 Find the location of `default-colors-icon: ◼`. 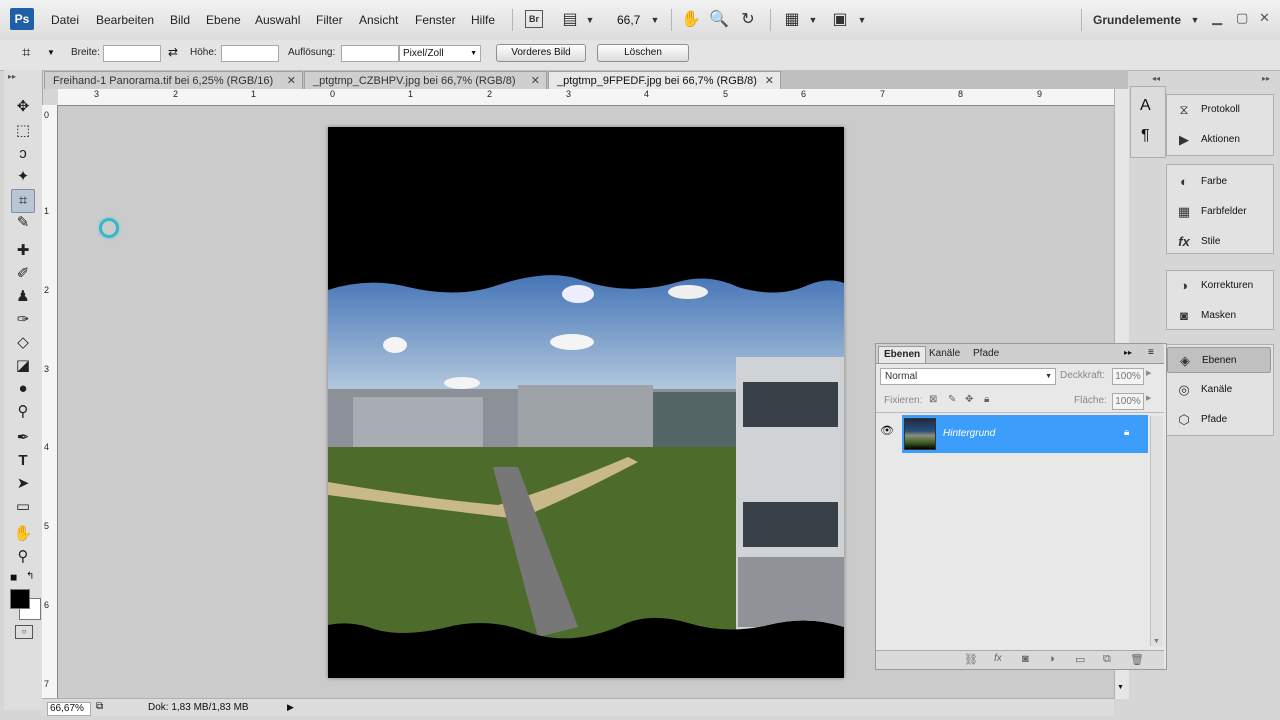

default-colors-icon: ◼ is located at coordinates (13, 577).